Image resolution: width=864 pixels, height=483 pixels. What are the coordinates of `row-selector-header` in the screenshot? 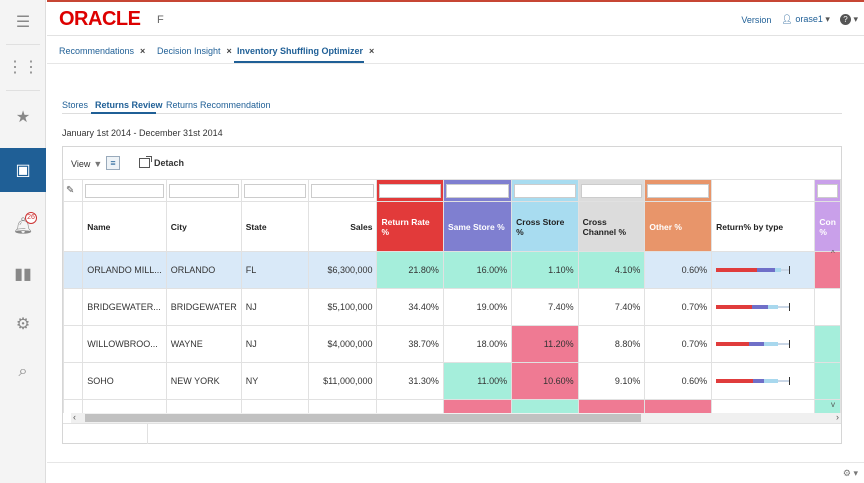 It's located at (73, 226).